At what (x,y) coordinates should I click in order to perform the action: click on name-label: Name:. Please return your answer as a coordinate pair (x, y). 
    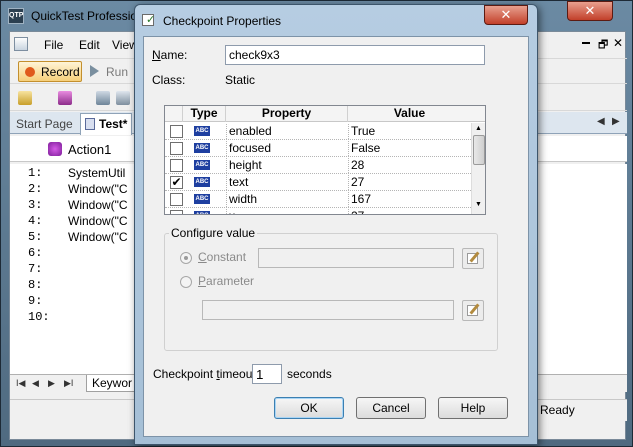
    Looking at the image, I should click on (170, 55).